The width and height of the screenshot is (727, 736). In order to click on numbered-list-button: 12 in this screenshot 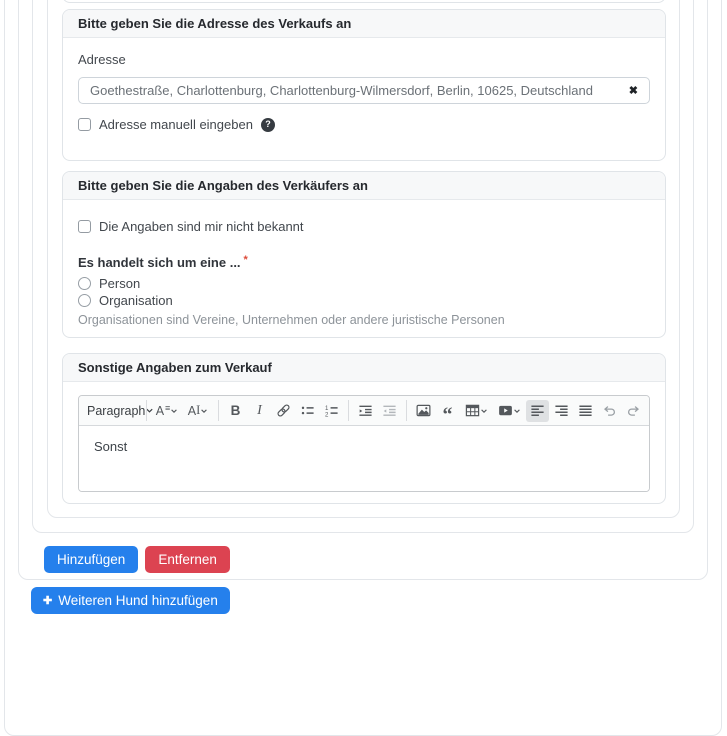, I will do `click(331, 411)`.